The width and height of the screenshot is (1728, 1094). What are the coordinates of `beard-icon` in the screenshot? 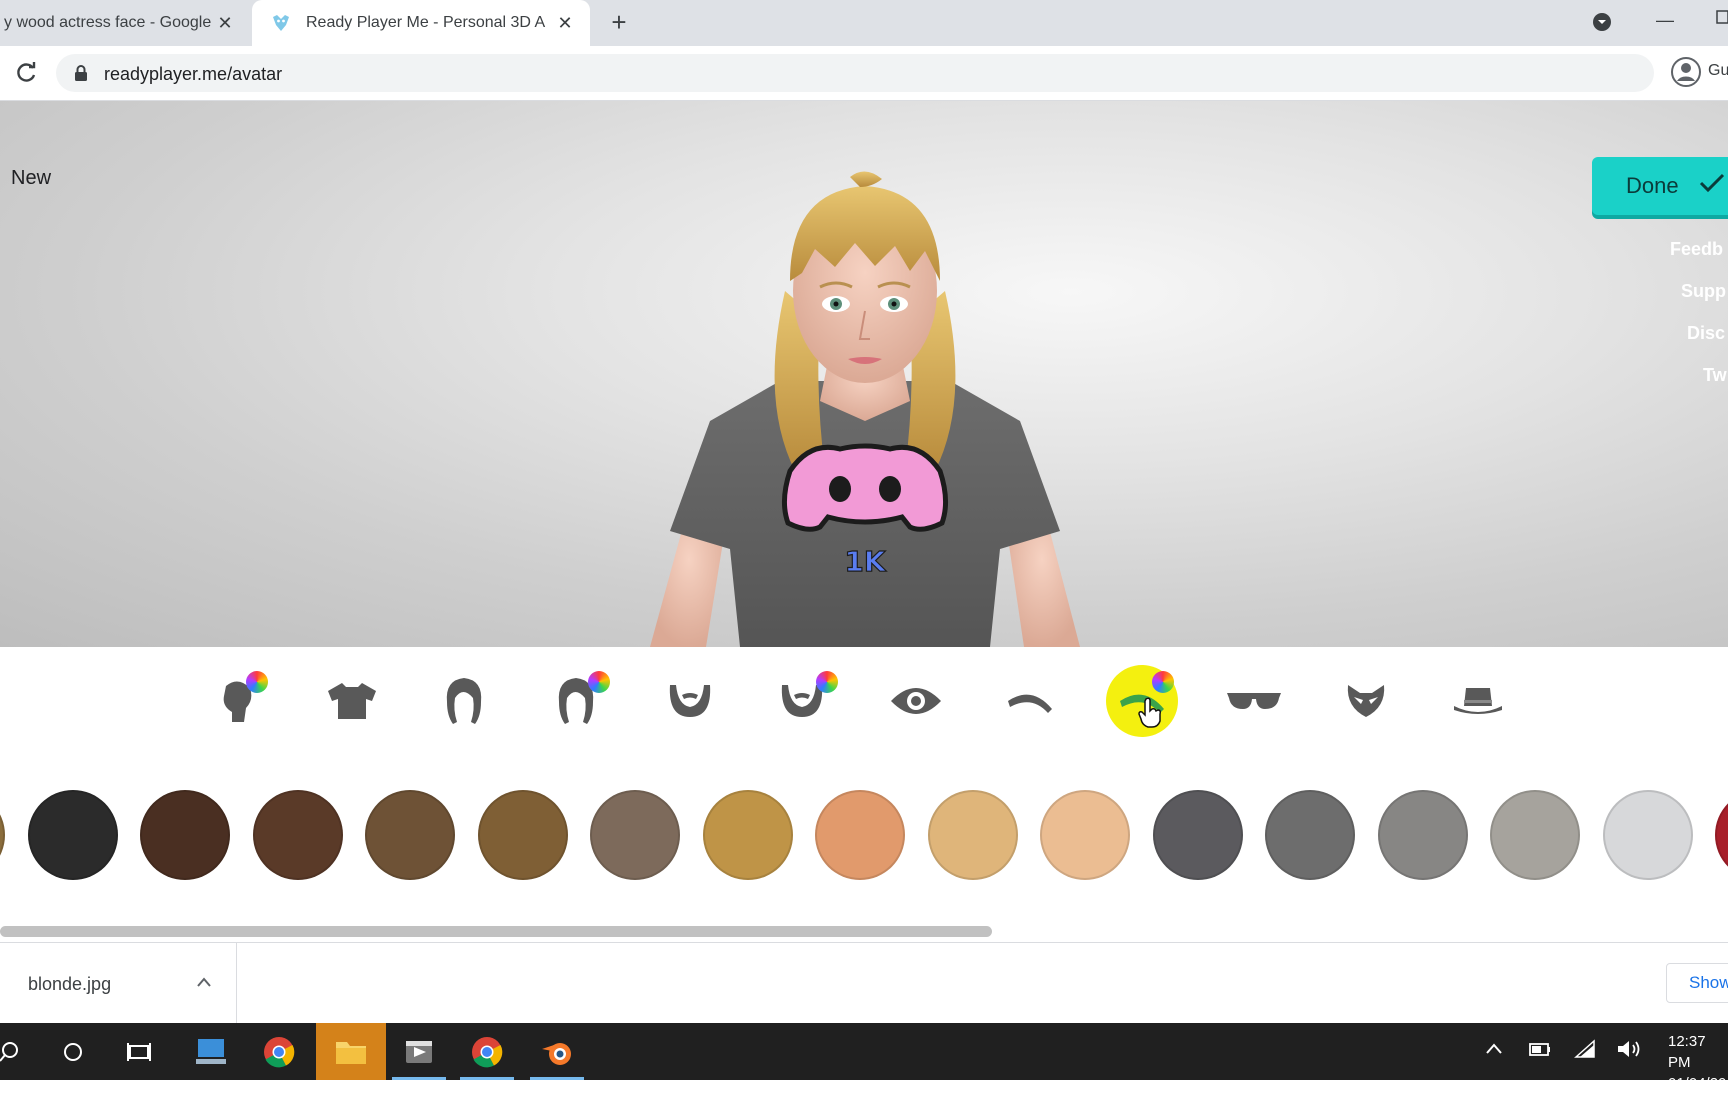 It's located at (690, 701).